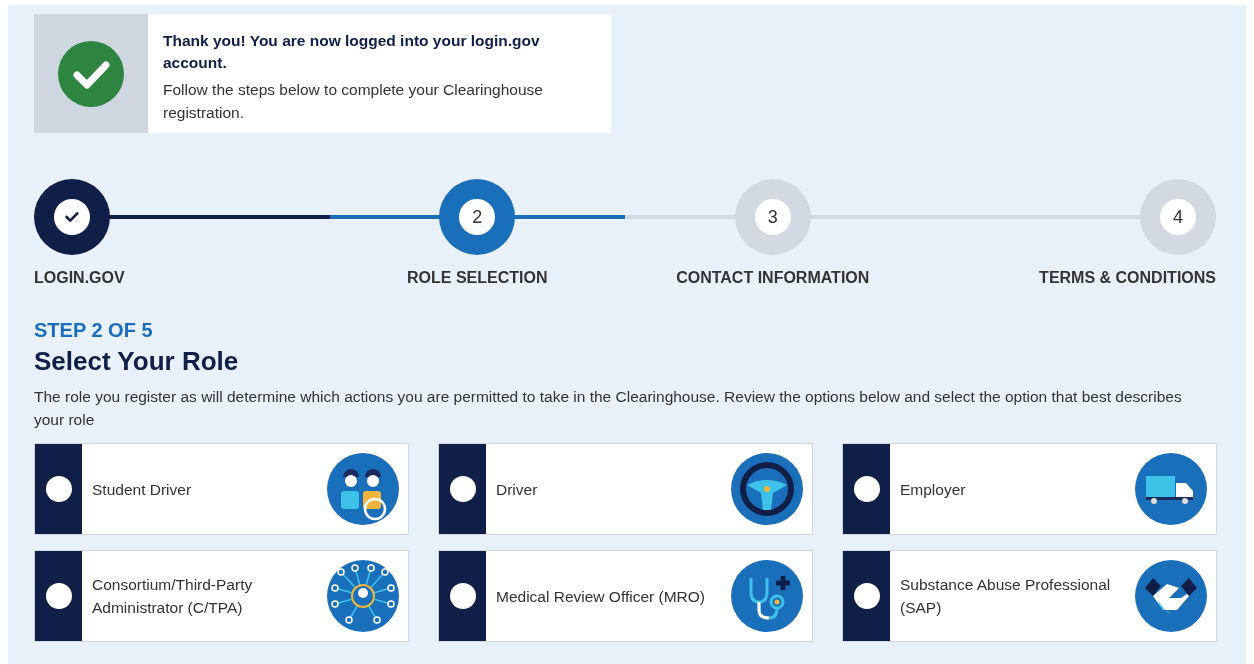 Image resolution: width=1254 pixels, height=664 pixels. What do you see at coordinates (517, 489) in the screenshot?
I see `role-label: Driver` at bounding box center [517, 489].